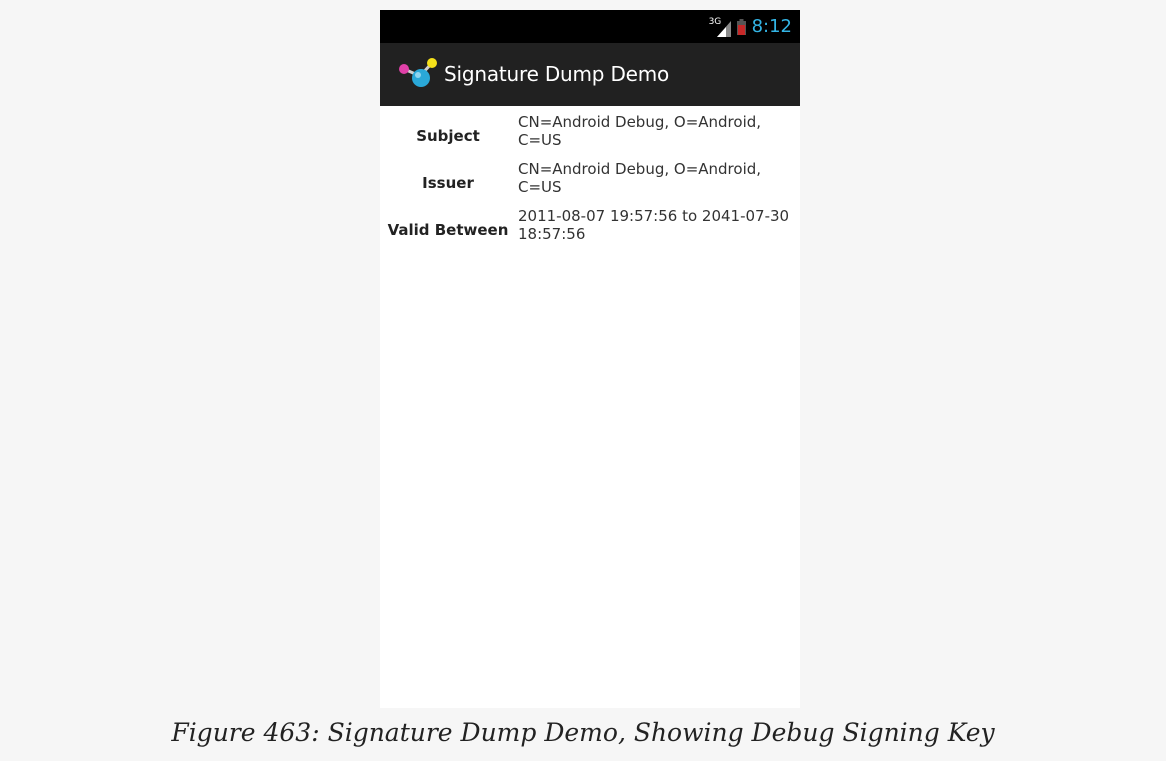 This screenshot has height=761, width=1166. Describe the element at coordinates (590, 180) in the screenshot. I see `issuer-row: Issuer CN=Android Debug, O=Android, C=US` at that location.